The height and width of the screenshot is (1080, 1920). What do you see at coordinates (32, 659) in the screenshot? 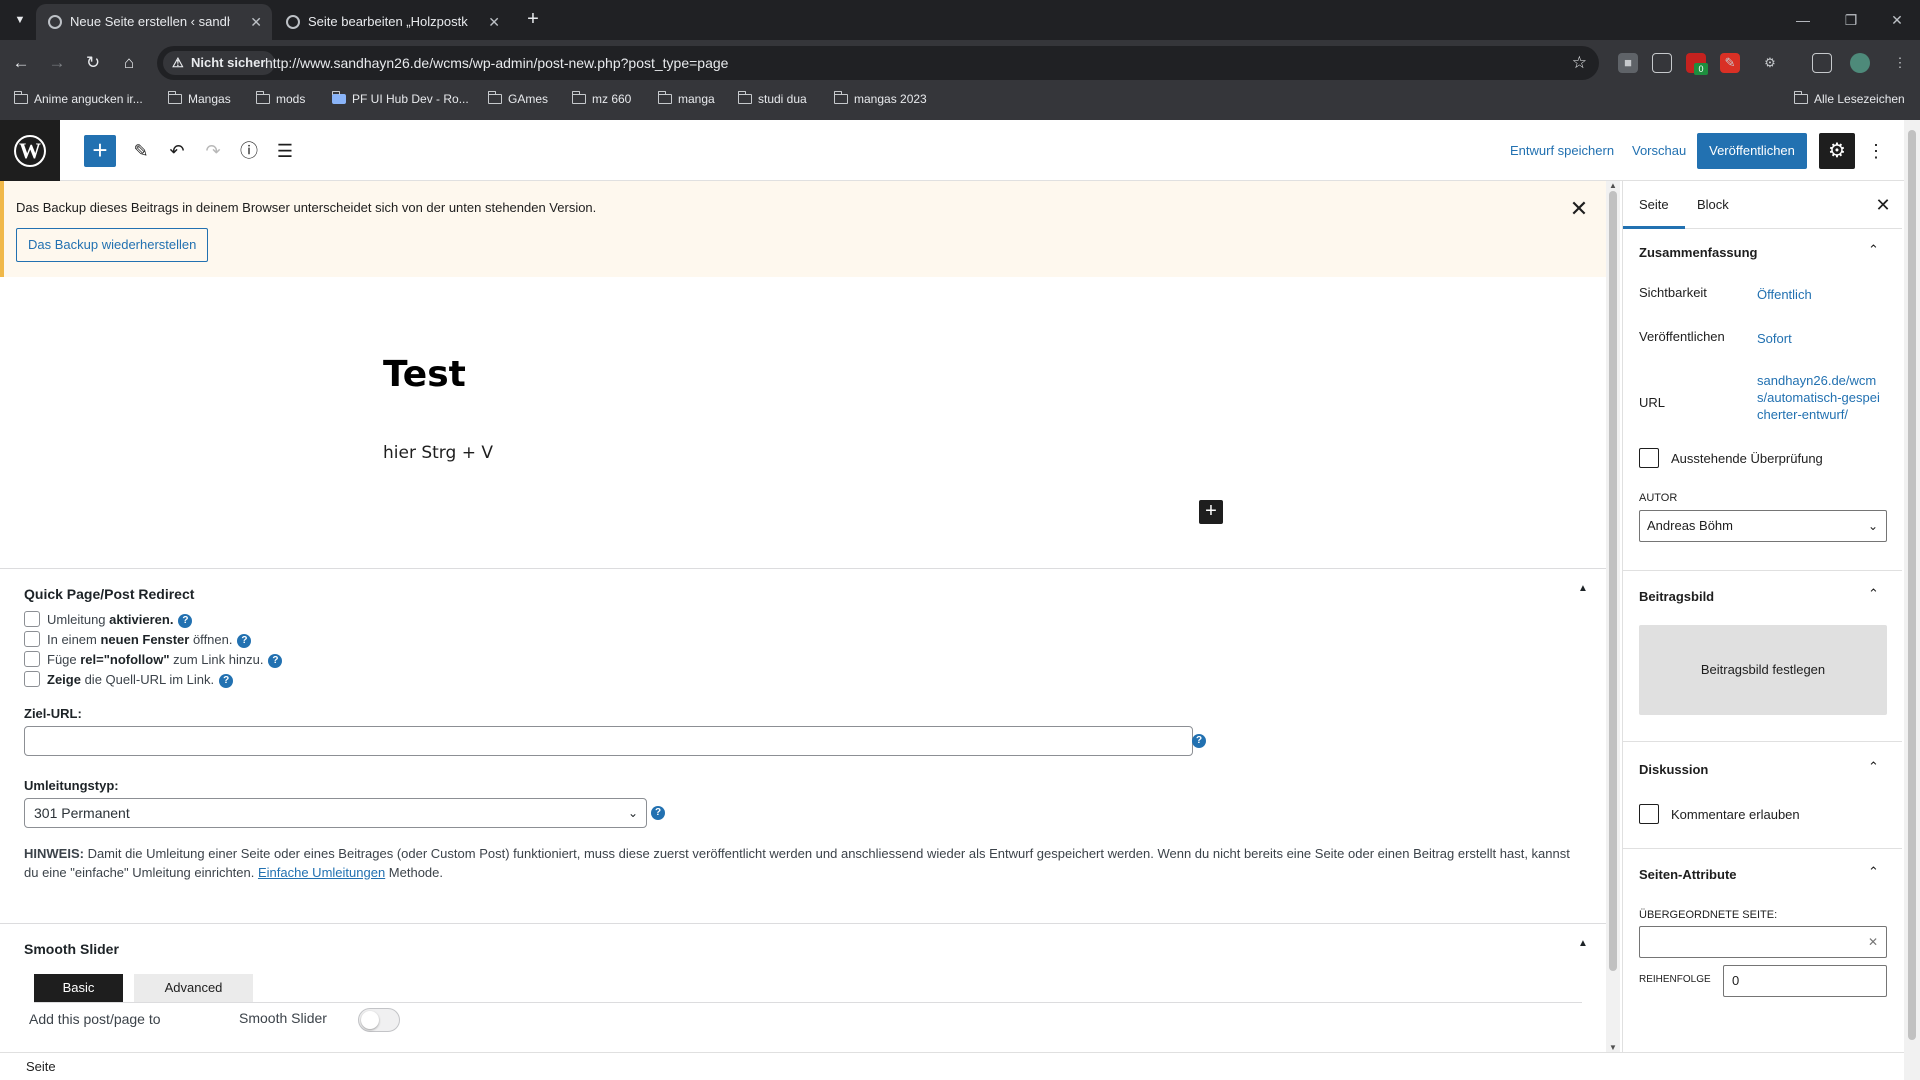
I see `nofollow-checkbox` at bounding box center [32, 659].